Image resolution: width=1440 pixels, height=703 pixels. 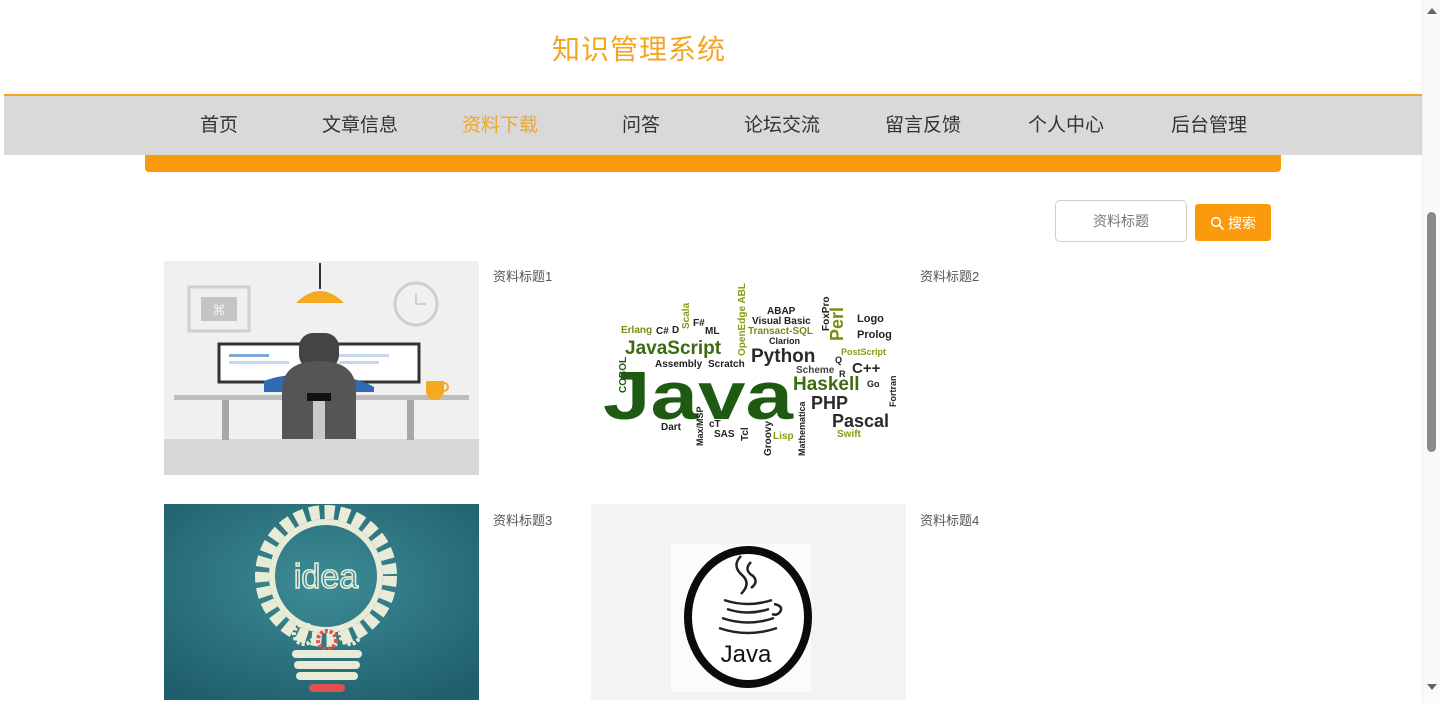 What do you see at coordinates (838, 360) in the screenshot?
I see `svg-text: Q` at bounding box center [838, 360].